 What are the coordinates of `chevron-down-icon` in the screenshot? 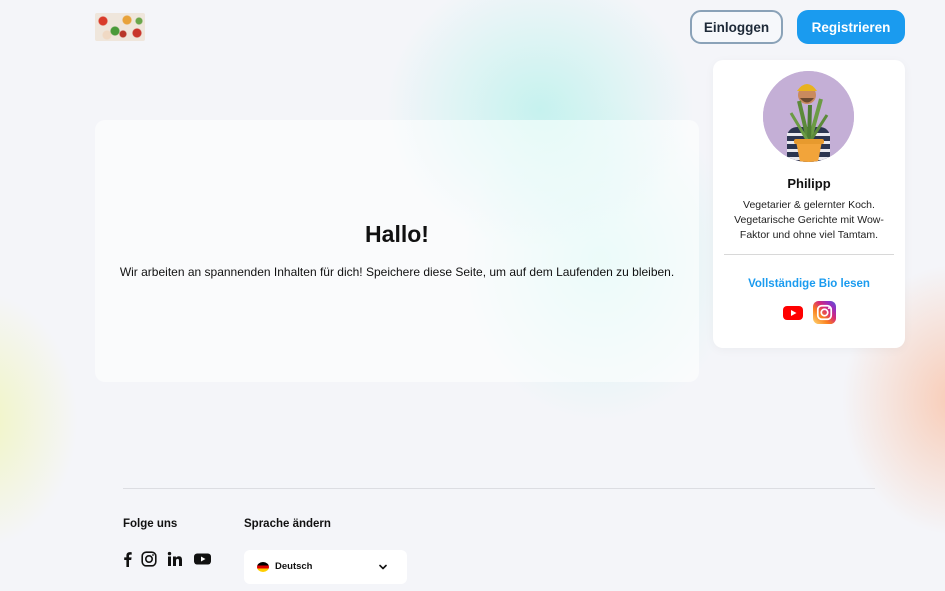 It's located at (383, 567).